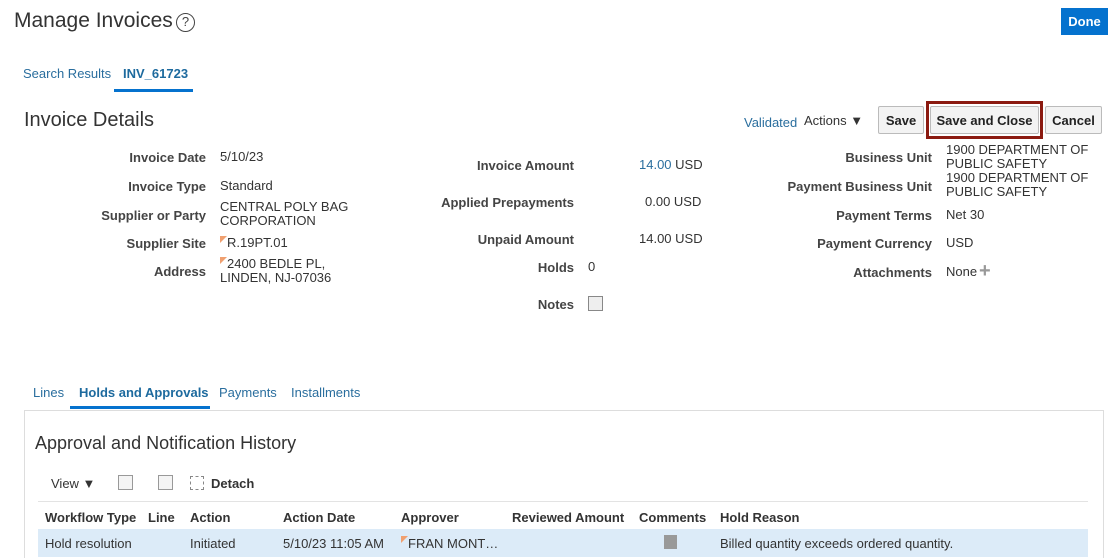  What do you see at coordinates (507, 202) in the screenshot?
I see `applied-prepayments-label: Applied Prepayments` at bounding box center [507, 202].